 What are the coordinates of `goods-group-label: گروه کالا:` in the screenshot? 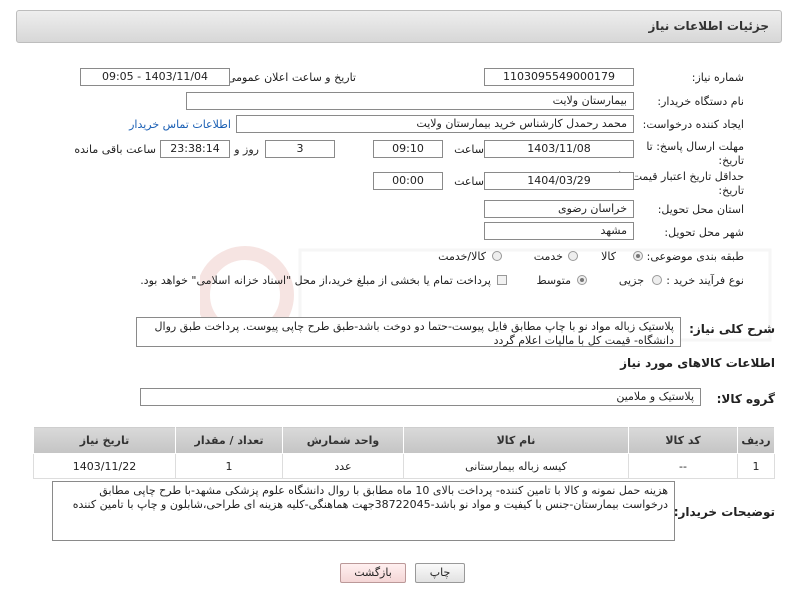 It's located at (745, 399).